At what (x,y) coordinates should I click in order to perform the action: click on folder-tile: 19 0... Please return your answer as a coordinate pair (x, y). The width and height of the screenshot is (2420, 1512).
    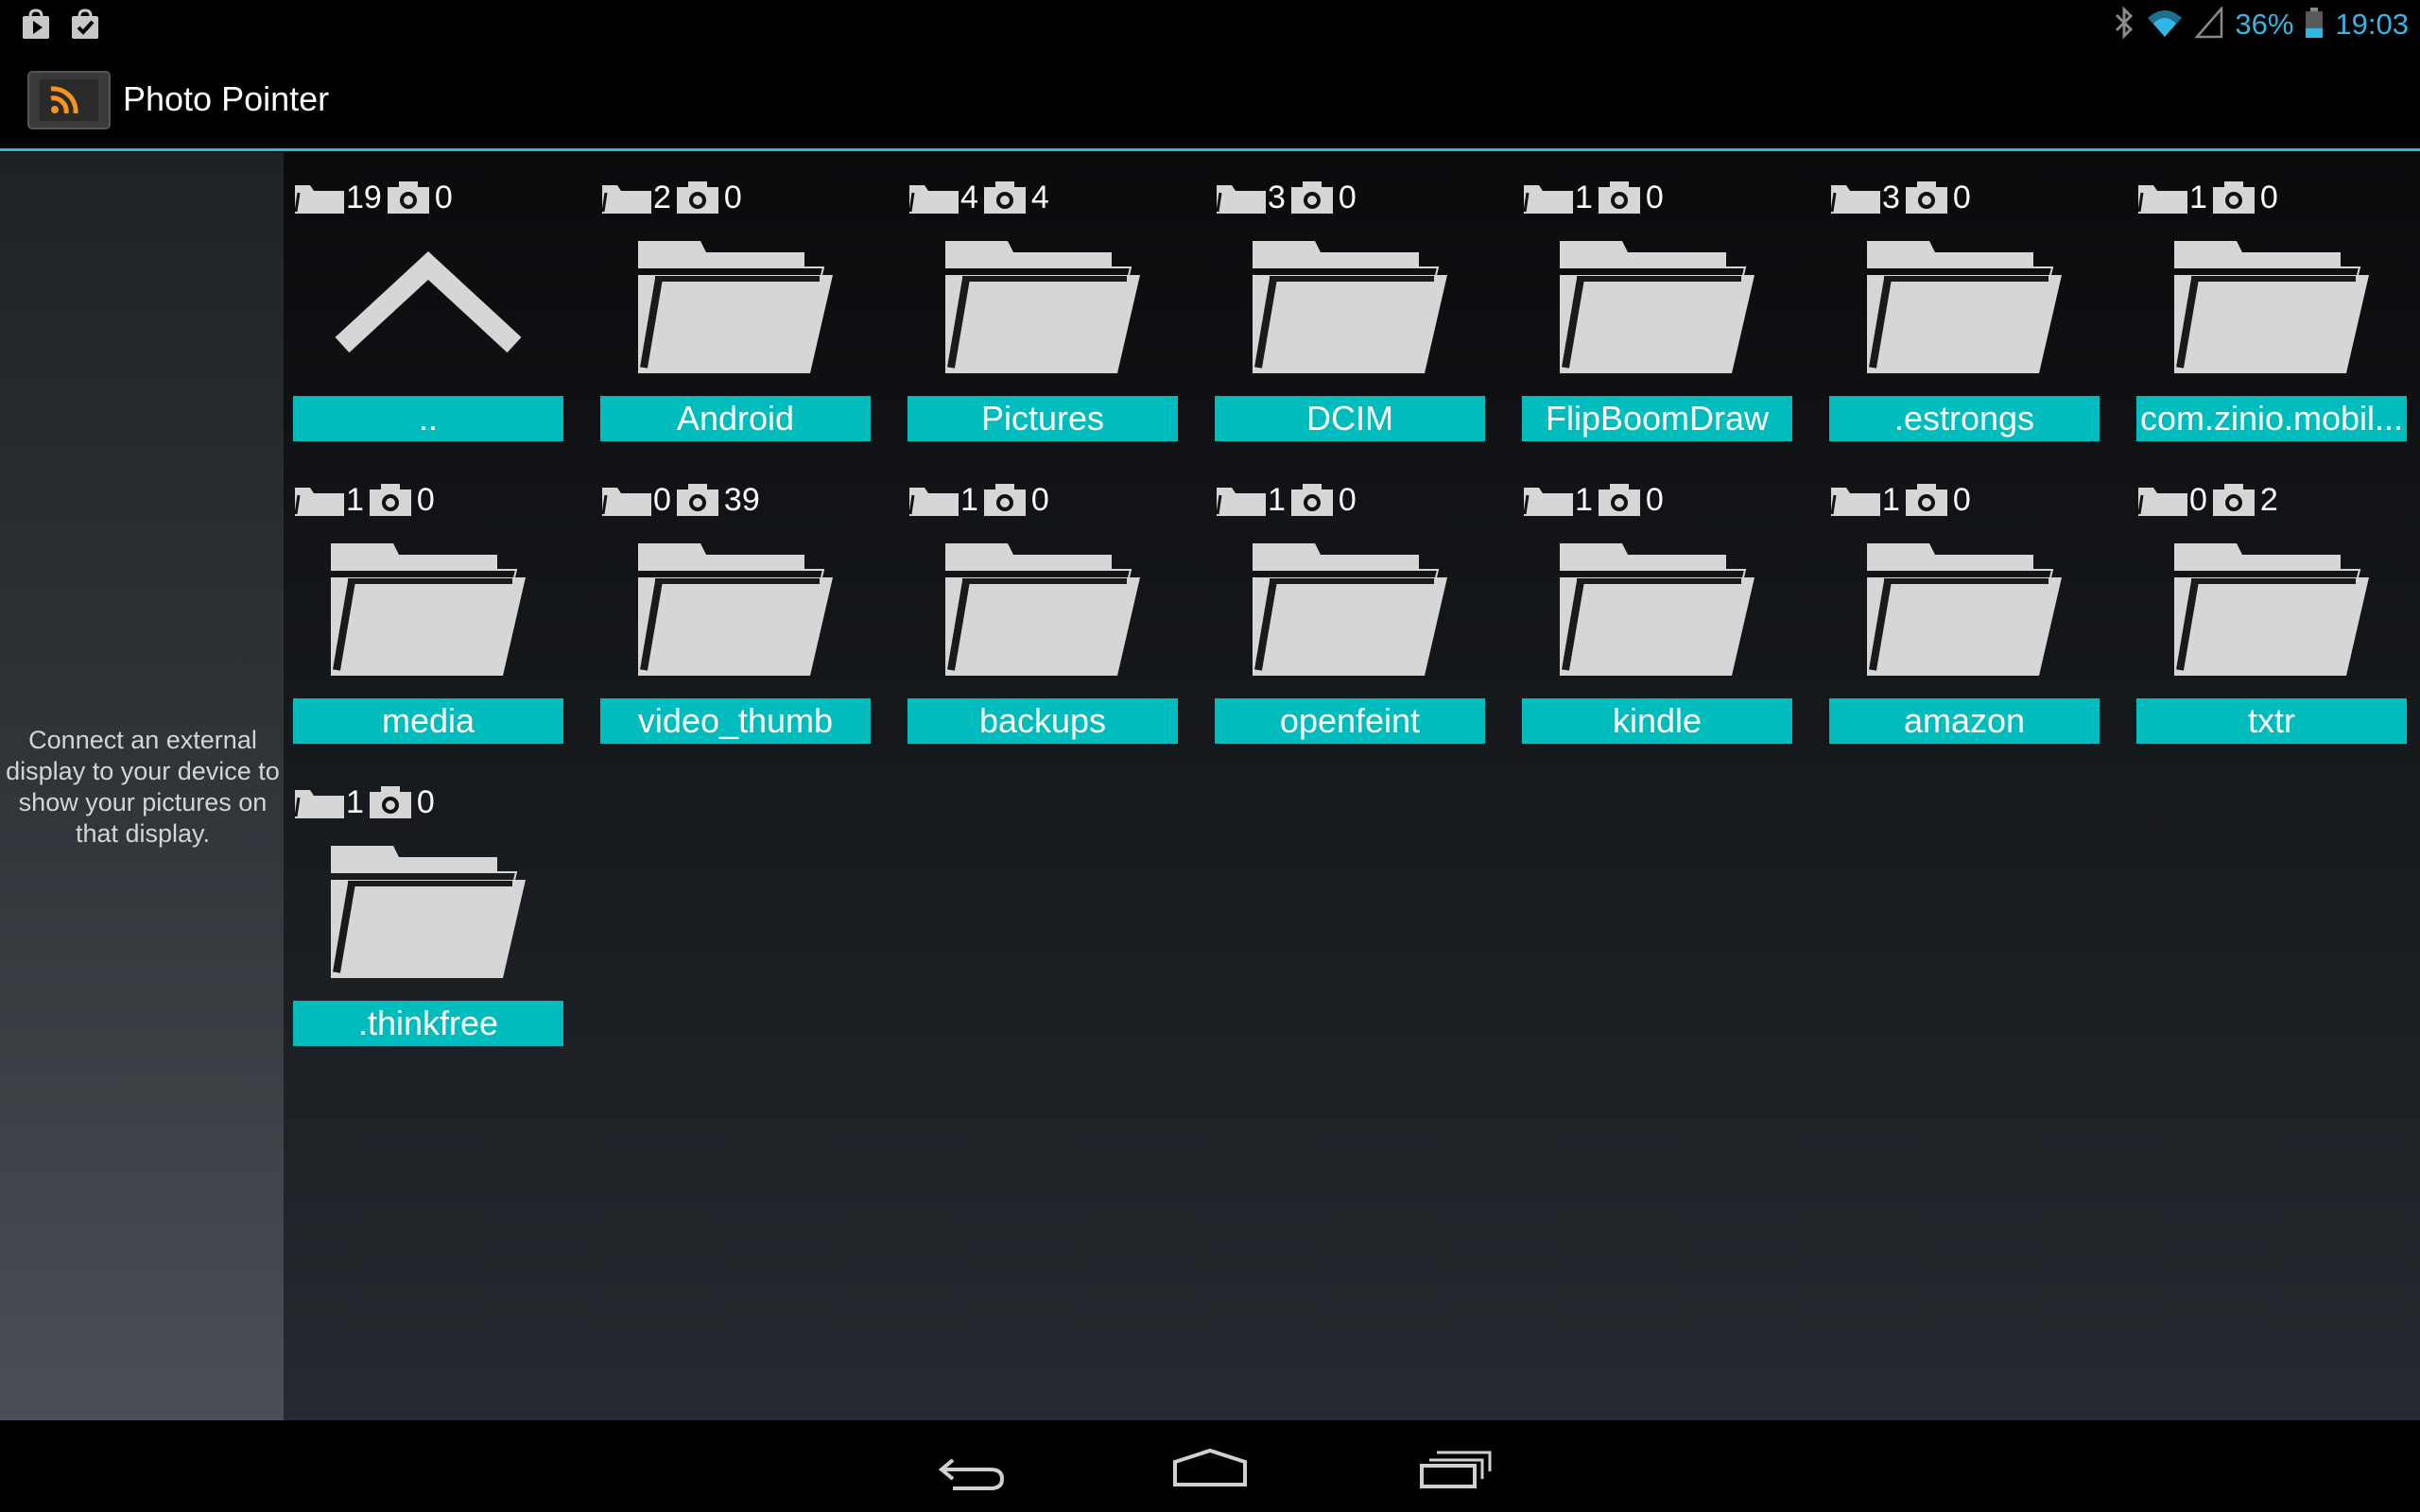
    Looking at the image, I should click on (428, 303).